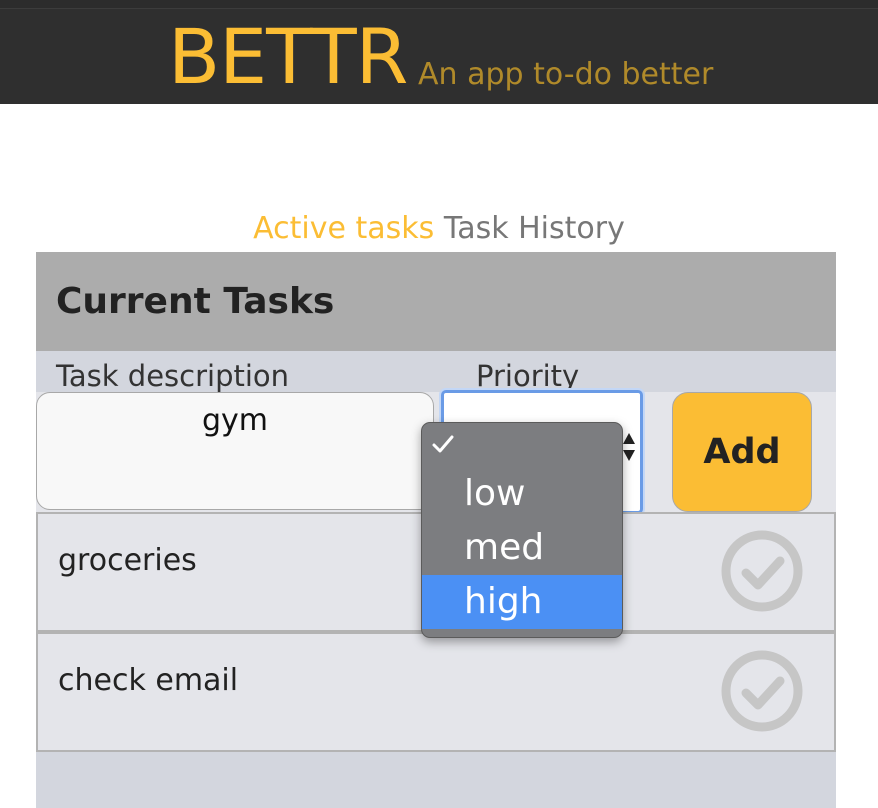  Describe the element at coordinates (495, 493) in the screenshot. I see `option-label: low` at that location.